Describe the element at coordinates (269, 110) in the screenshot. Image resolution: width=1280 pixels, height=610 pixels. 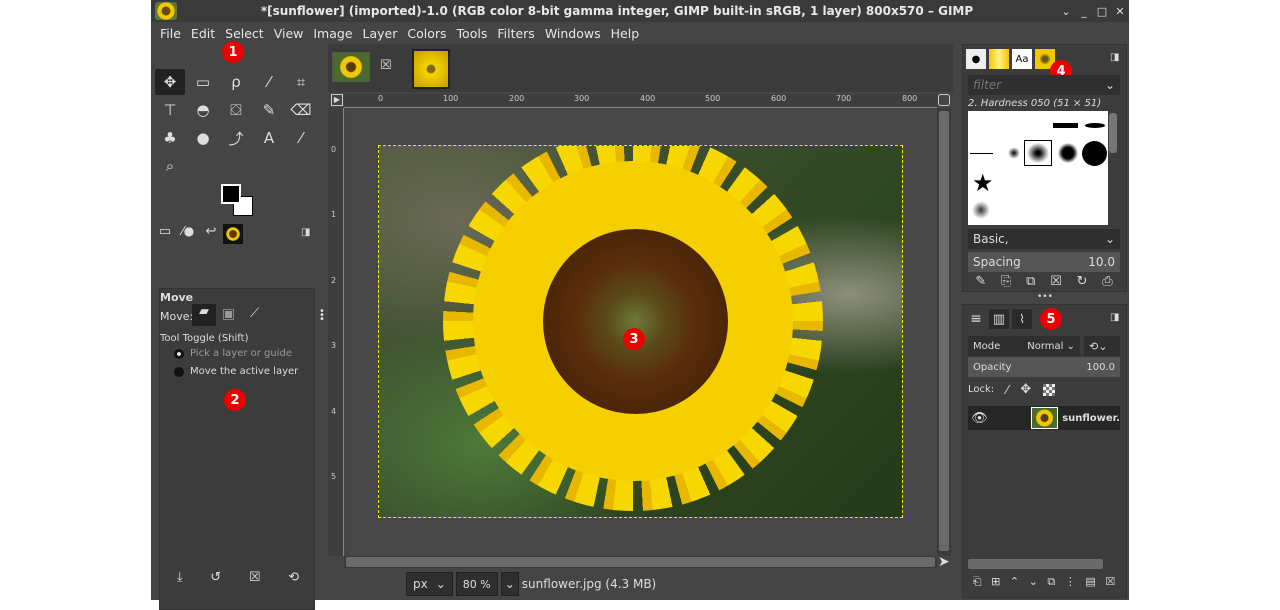
I see `paintbrush-tool: ✎` at that location.